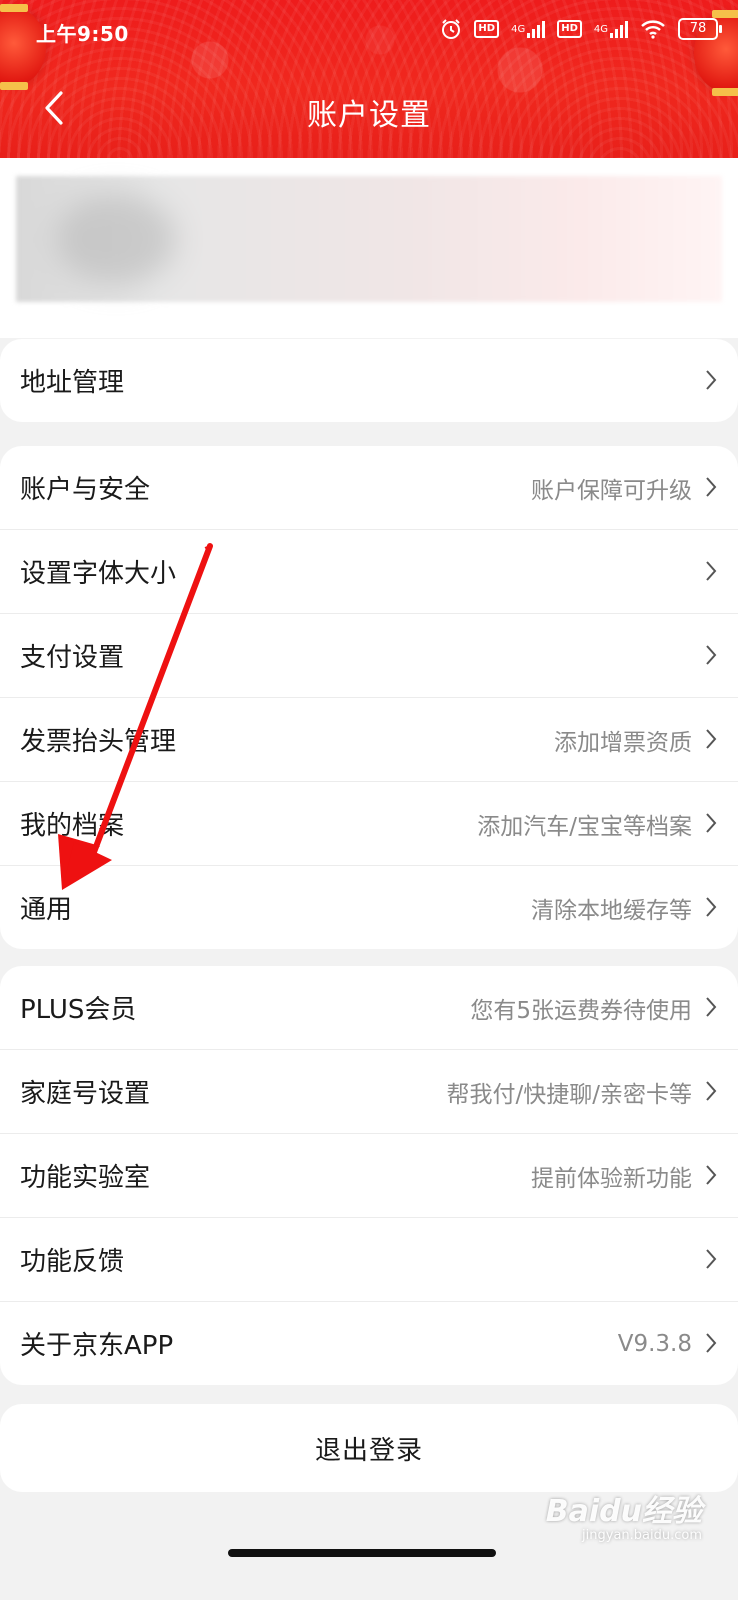 Image resolution: width=738 pixels, height=1600 pixels. I want to click on row-label: 设置字体大小, so click(98, 574).